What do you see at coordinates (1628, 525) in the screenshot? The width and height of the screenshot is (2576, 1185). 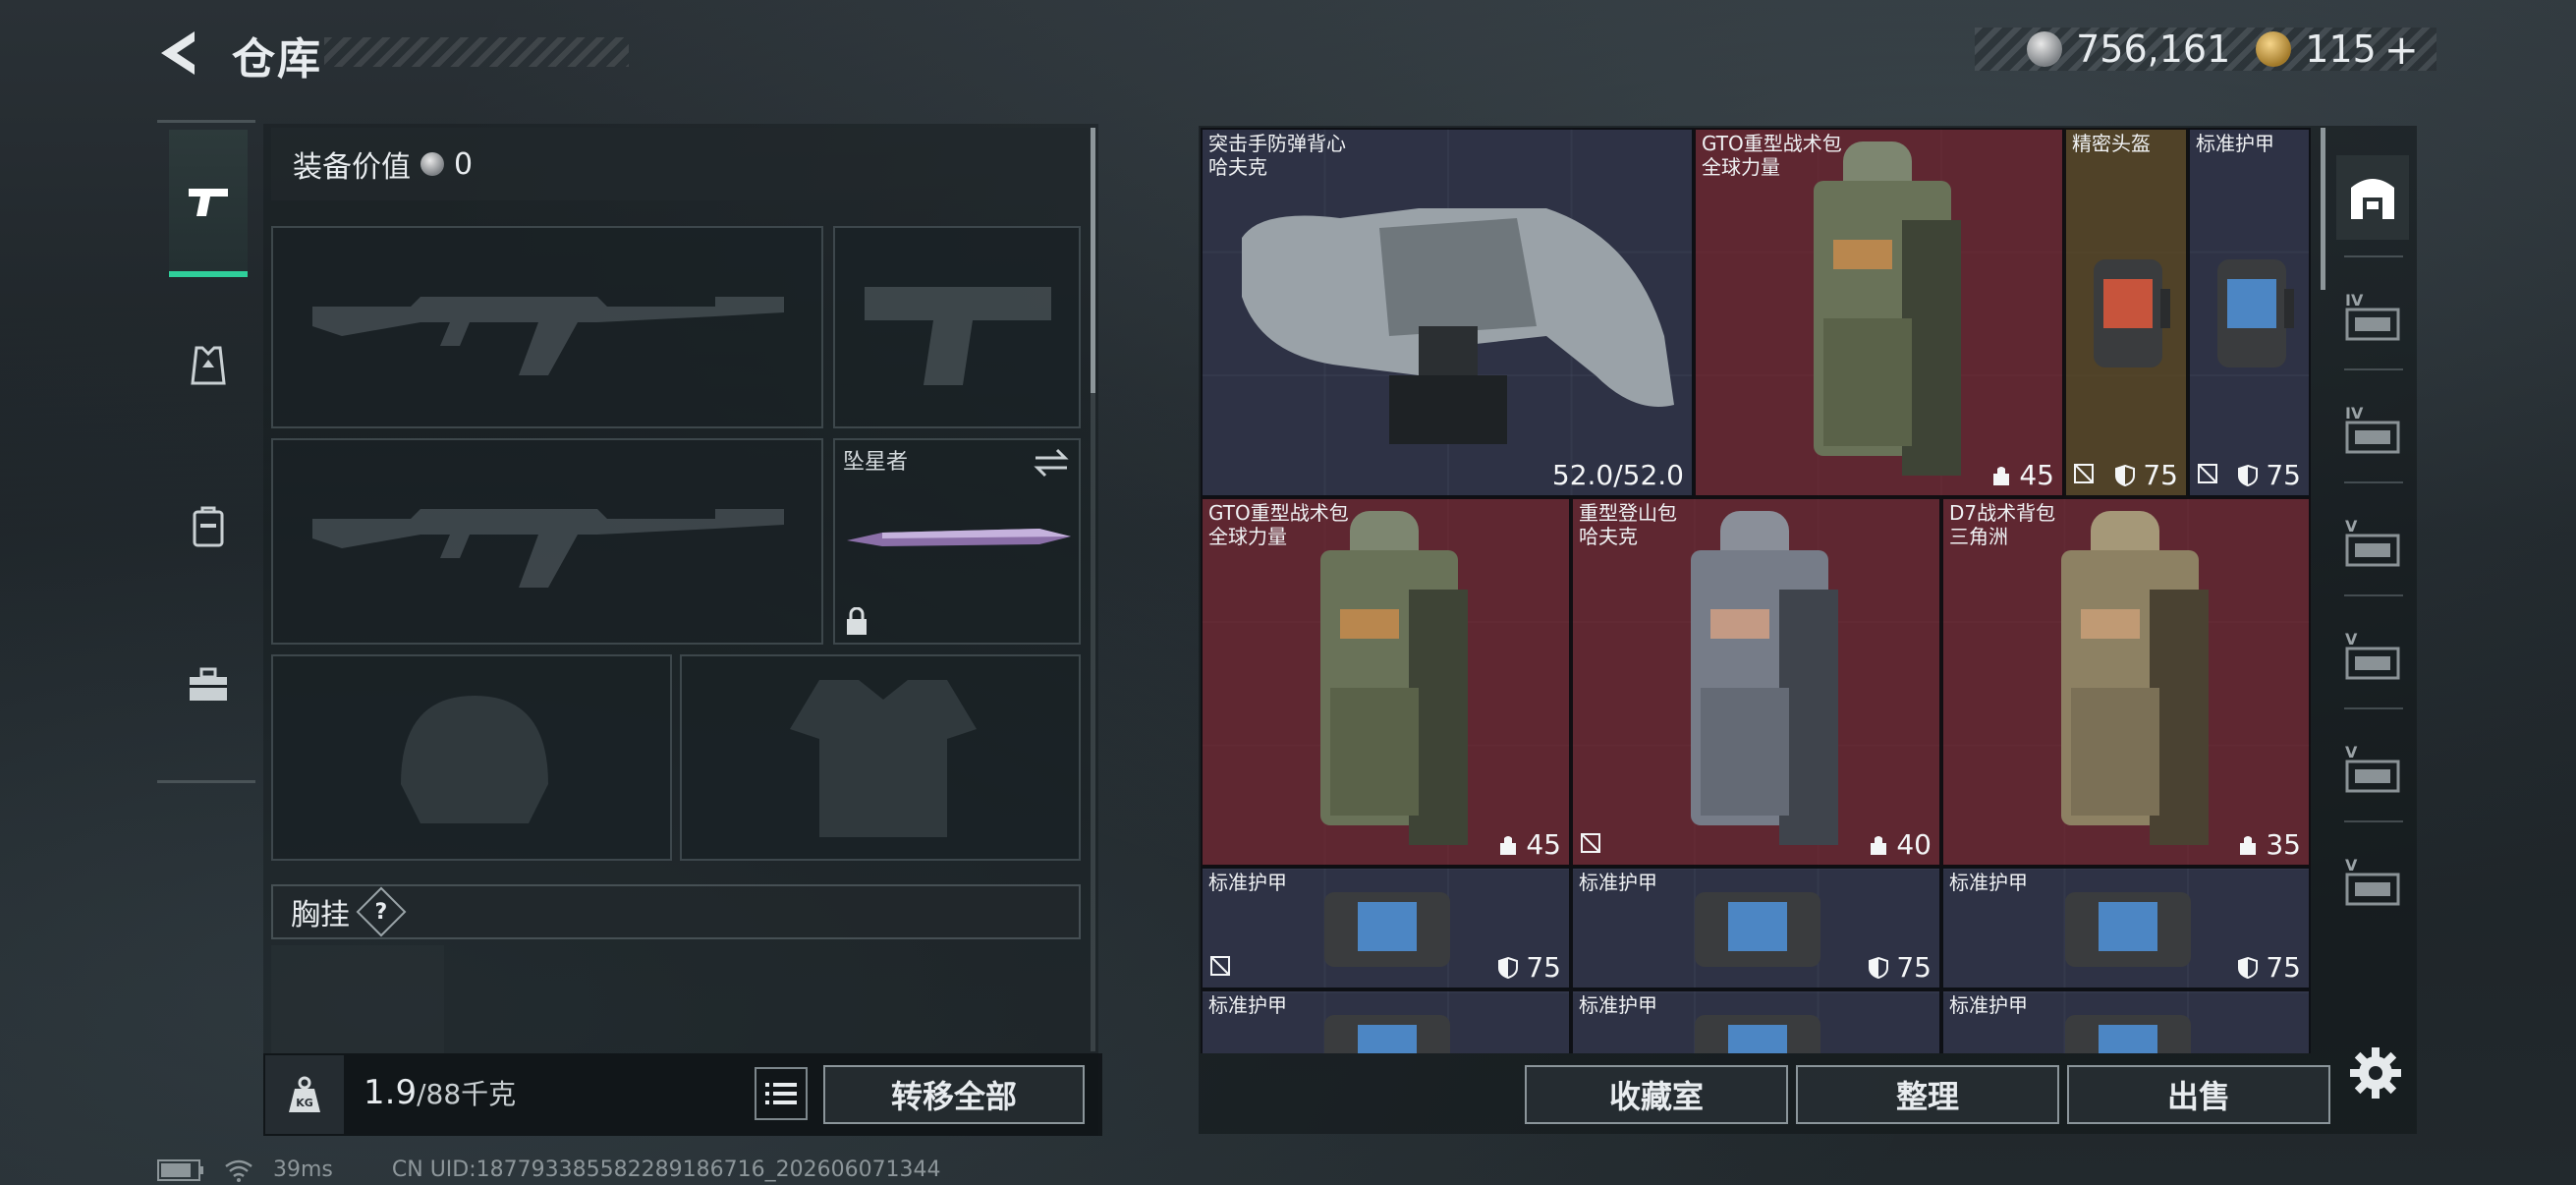 I see `item-name: 重型登山包 哈夫克` at bounding box center [1628, 525].